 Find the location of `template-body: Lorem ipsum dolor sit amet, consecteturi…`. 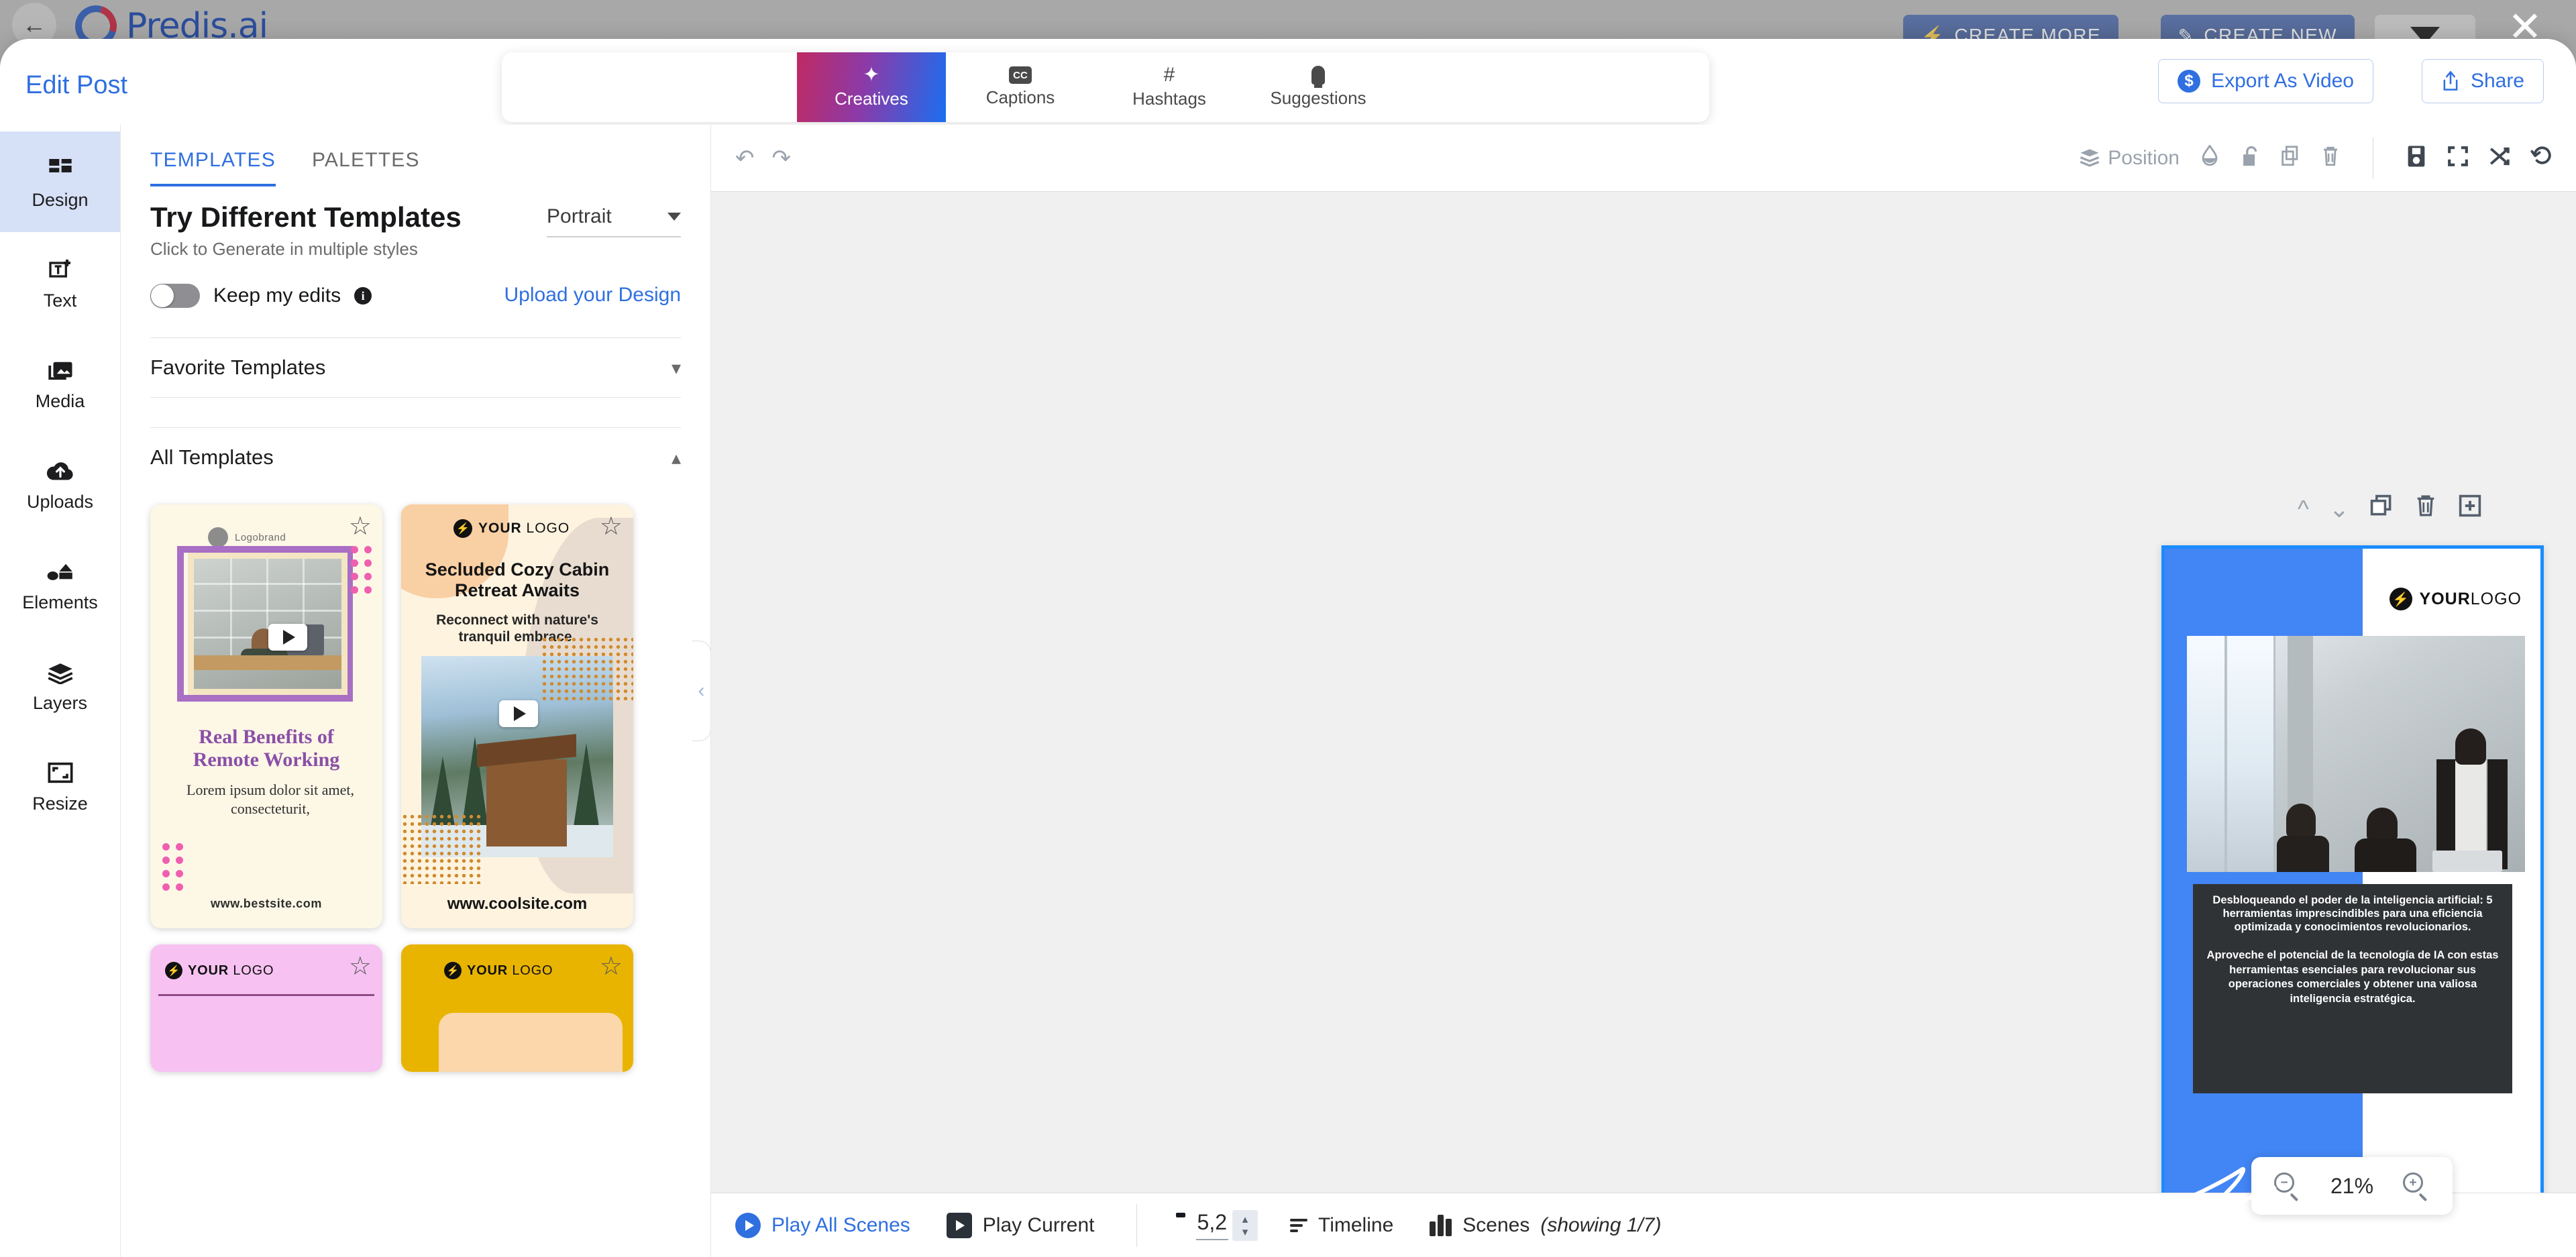

template-body: Lorem ipsum dolor sit amet, consecteturi… is located at coordinates (270, 799).